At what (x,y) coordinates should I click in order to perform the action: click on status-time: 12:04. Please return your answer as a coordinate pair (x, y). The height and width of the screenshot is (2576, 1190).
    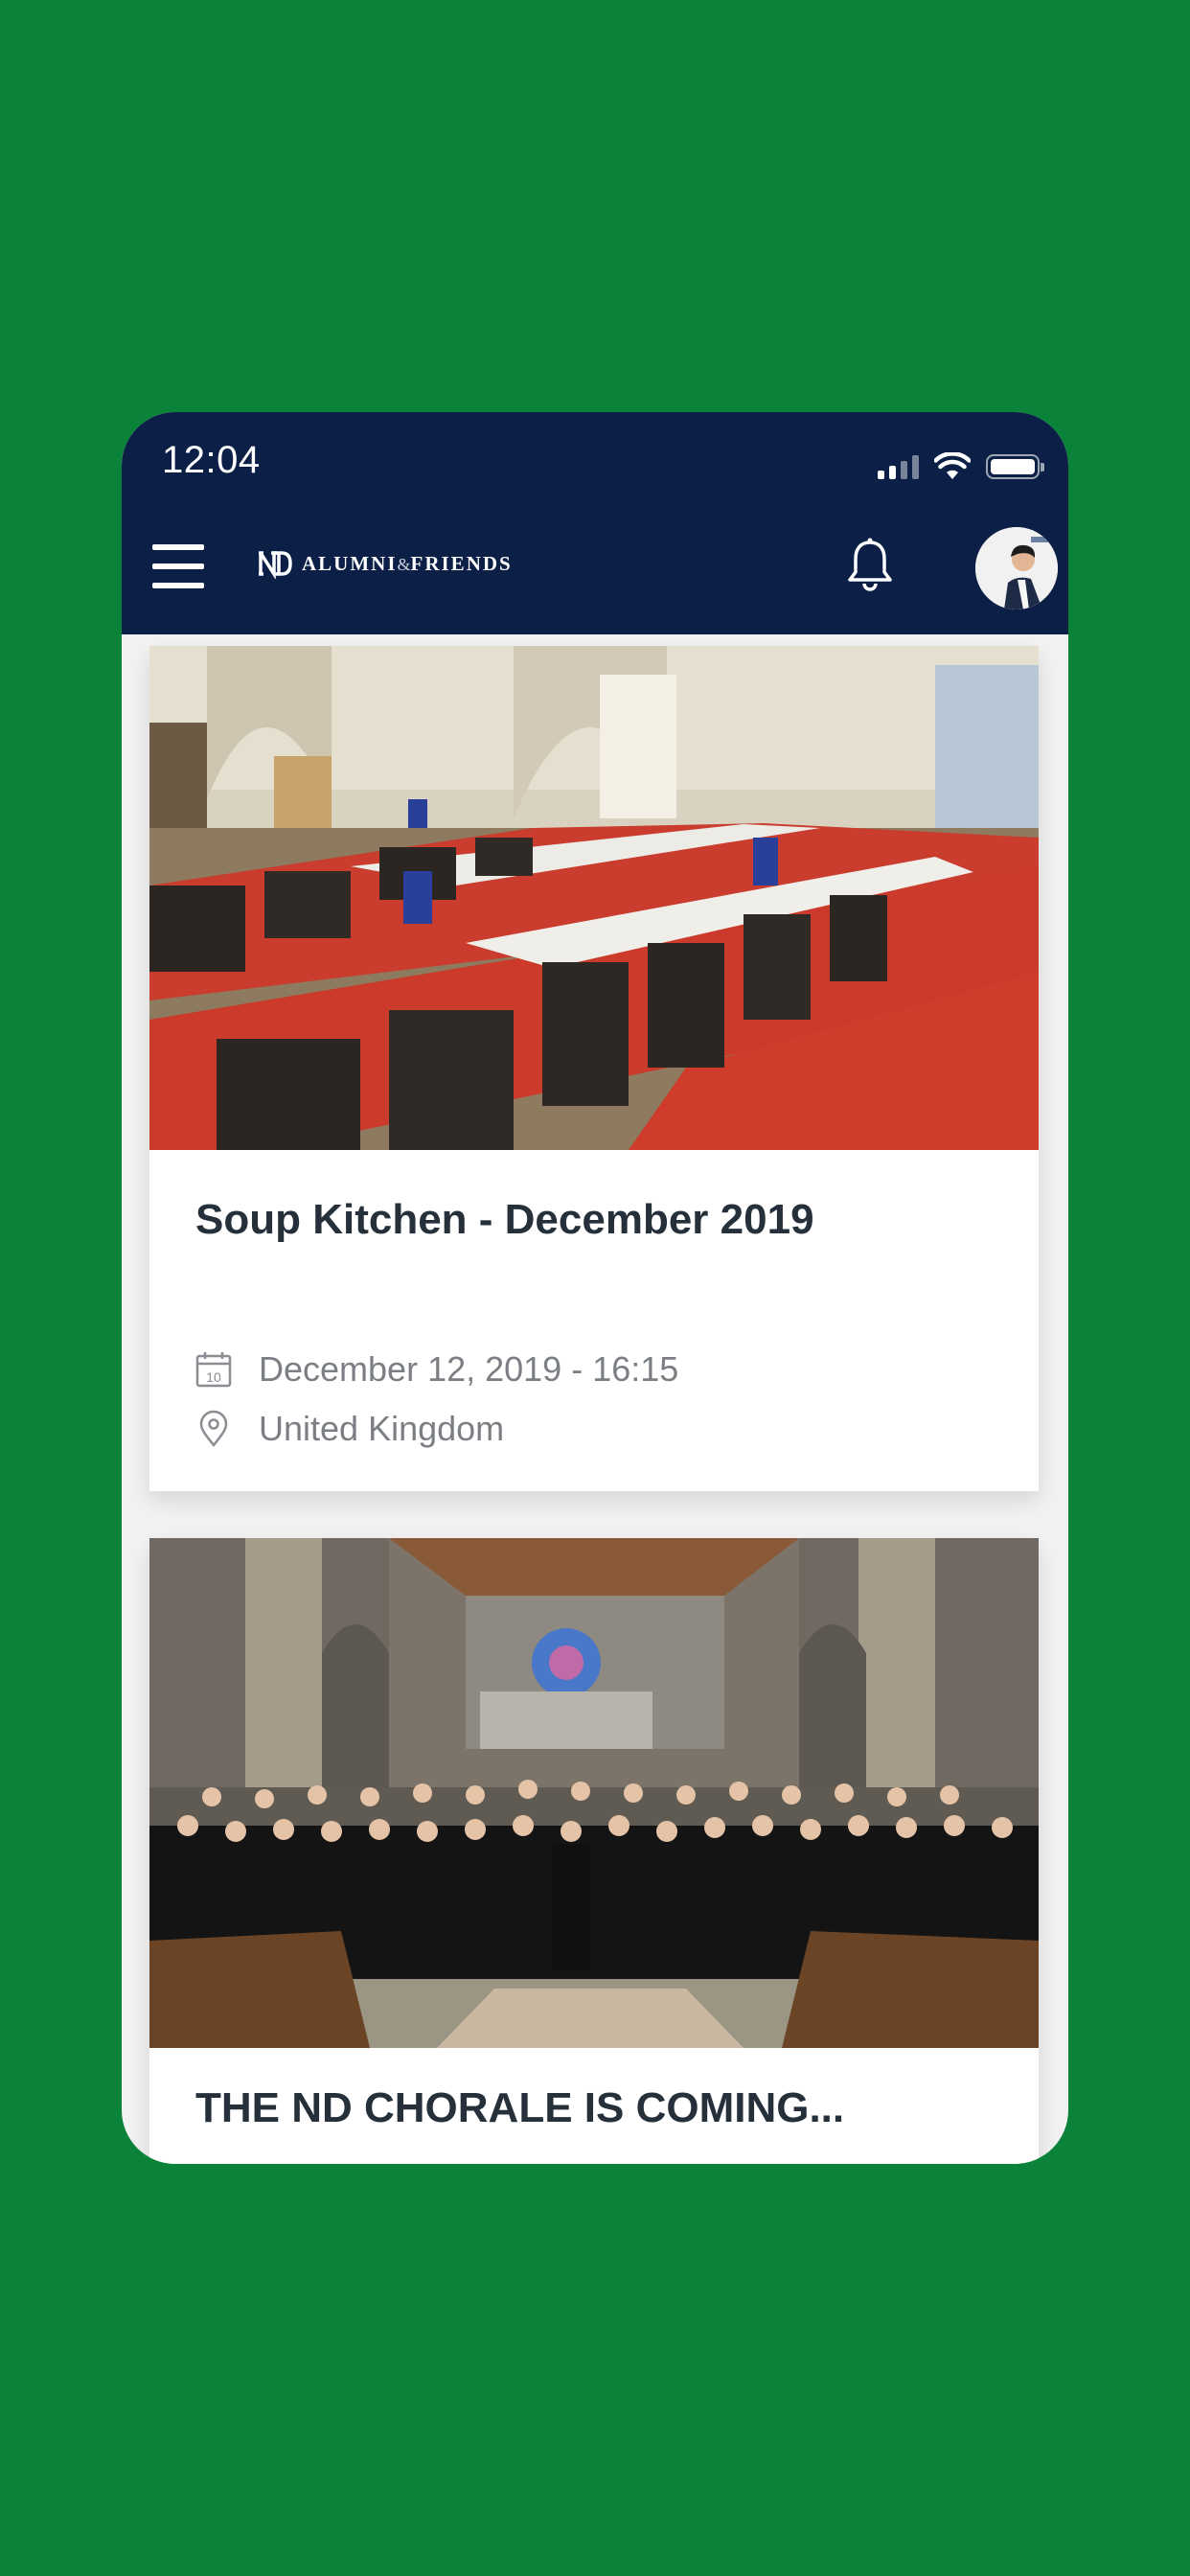
    Looking at the image, I should click on (212, 460).